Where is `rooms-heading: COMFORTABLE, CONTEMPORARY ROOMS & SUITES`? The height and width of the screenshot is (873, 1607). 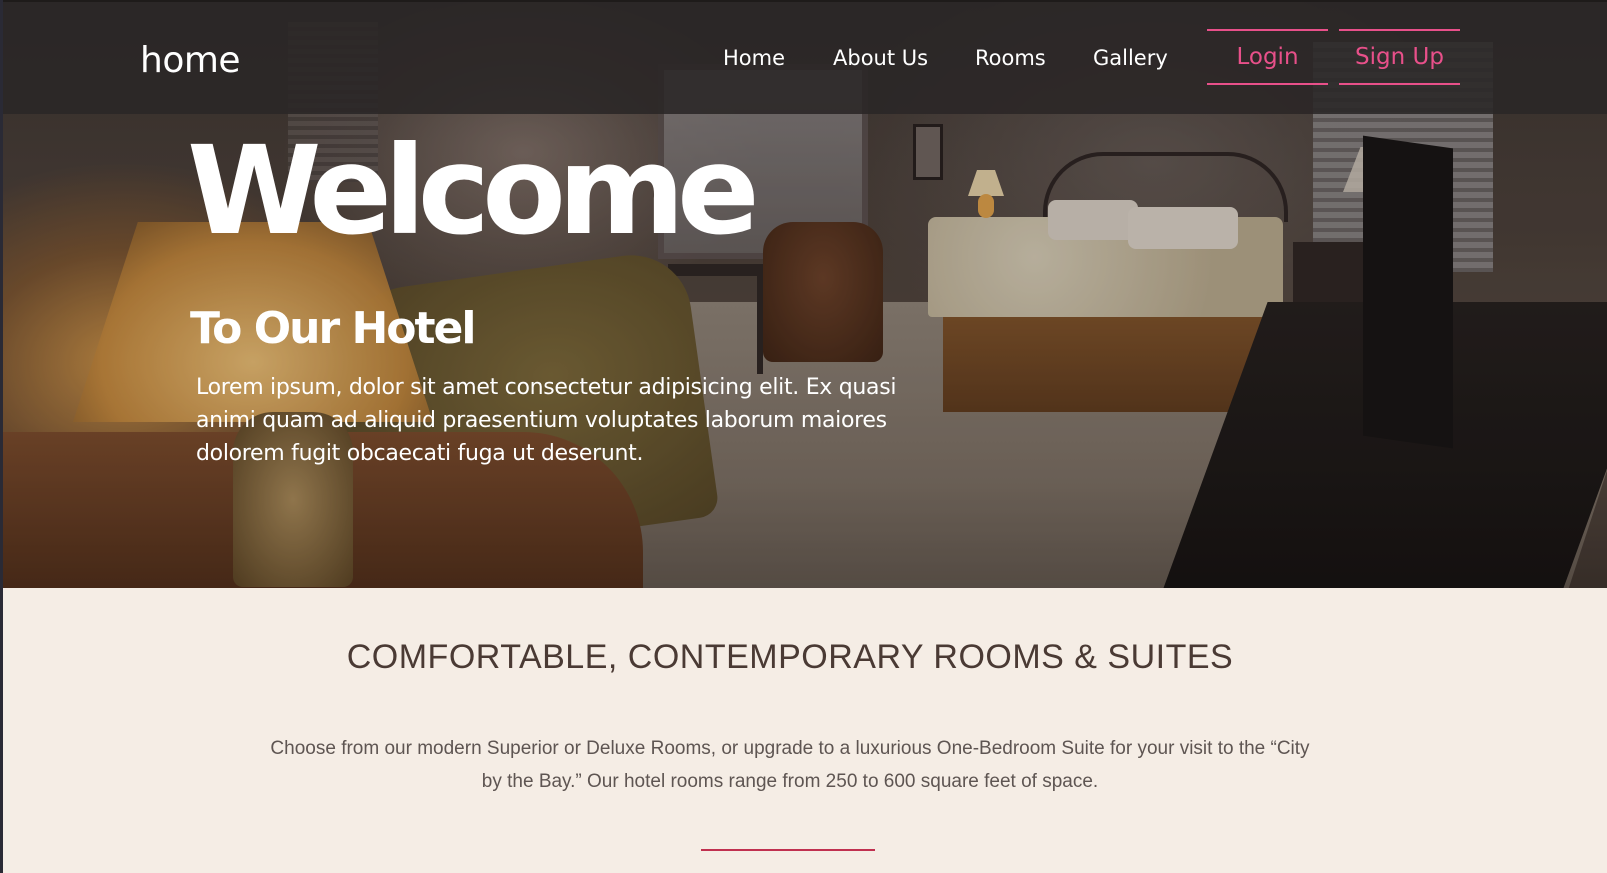 rooms-heading: COMFORTABLE, CONTEMPORARY ROOMS & SUITES is located at coordinates (790, 657).